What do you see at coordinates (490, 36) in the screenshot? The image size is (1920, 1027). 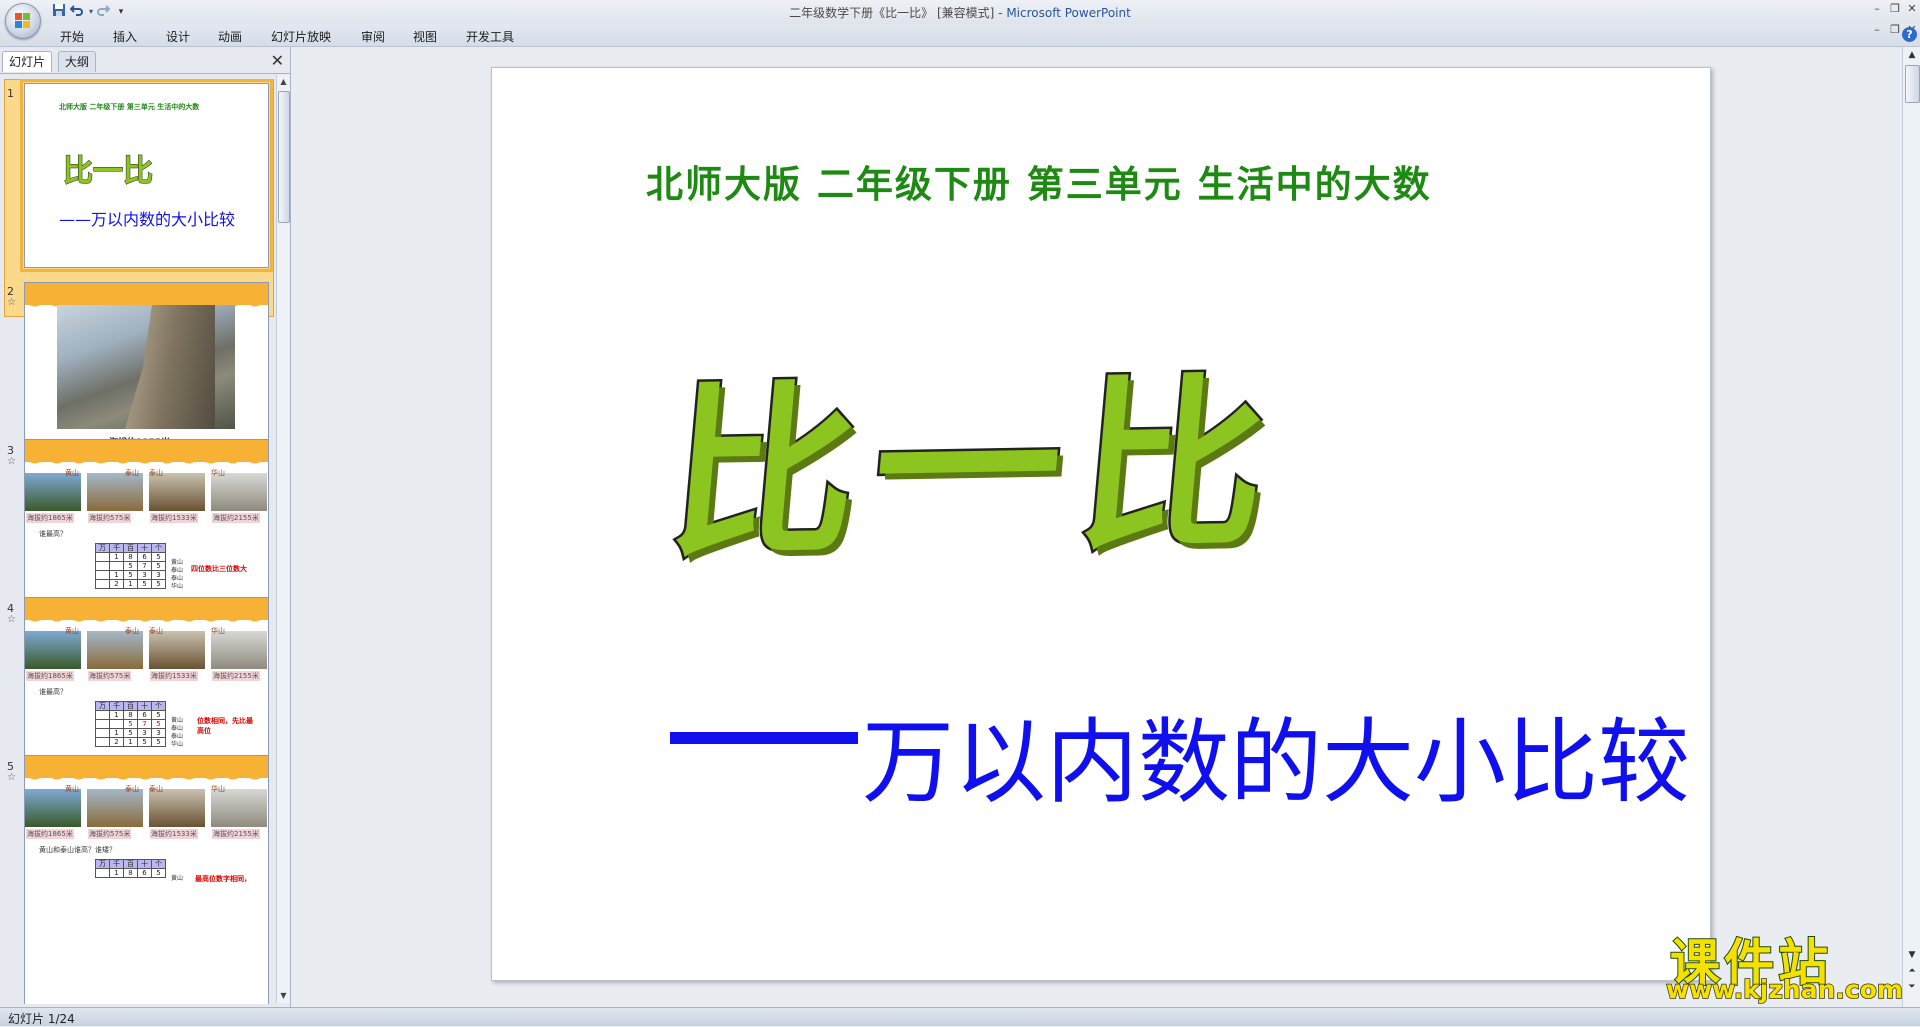 I see `tab-developer: 开发工具` at bounding box center [490, 36].